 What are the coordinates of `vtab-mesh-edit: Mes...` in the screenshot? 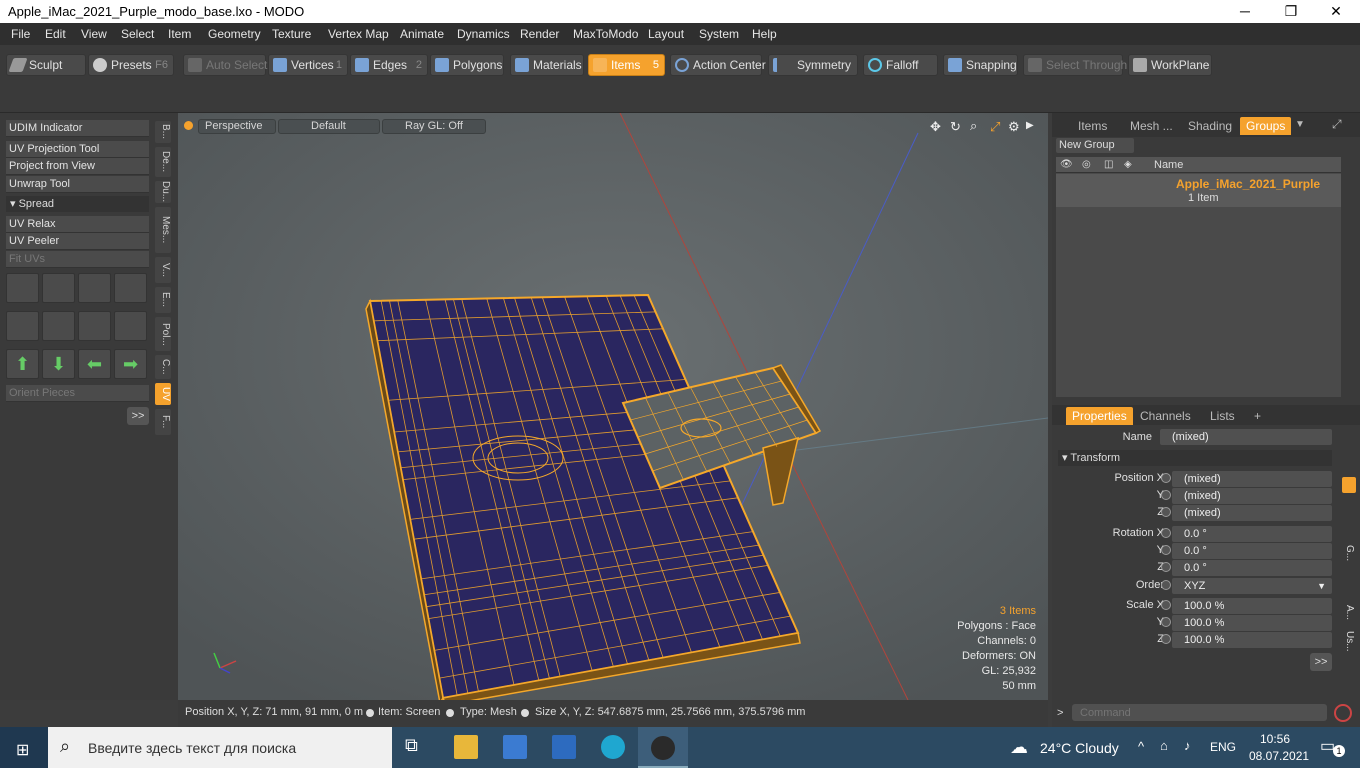 It's located at (163, 230).